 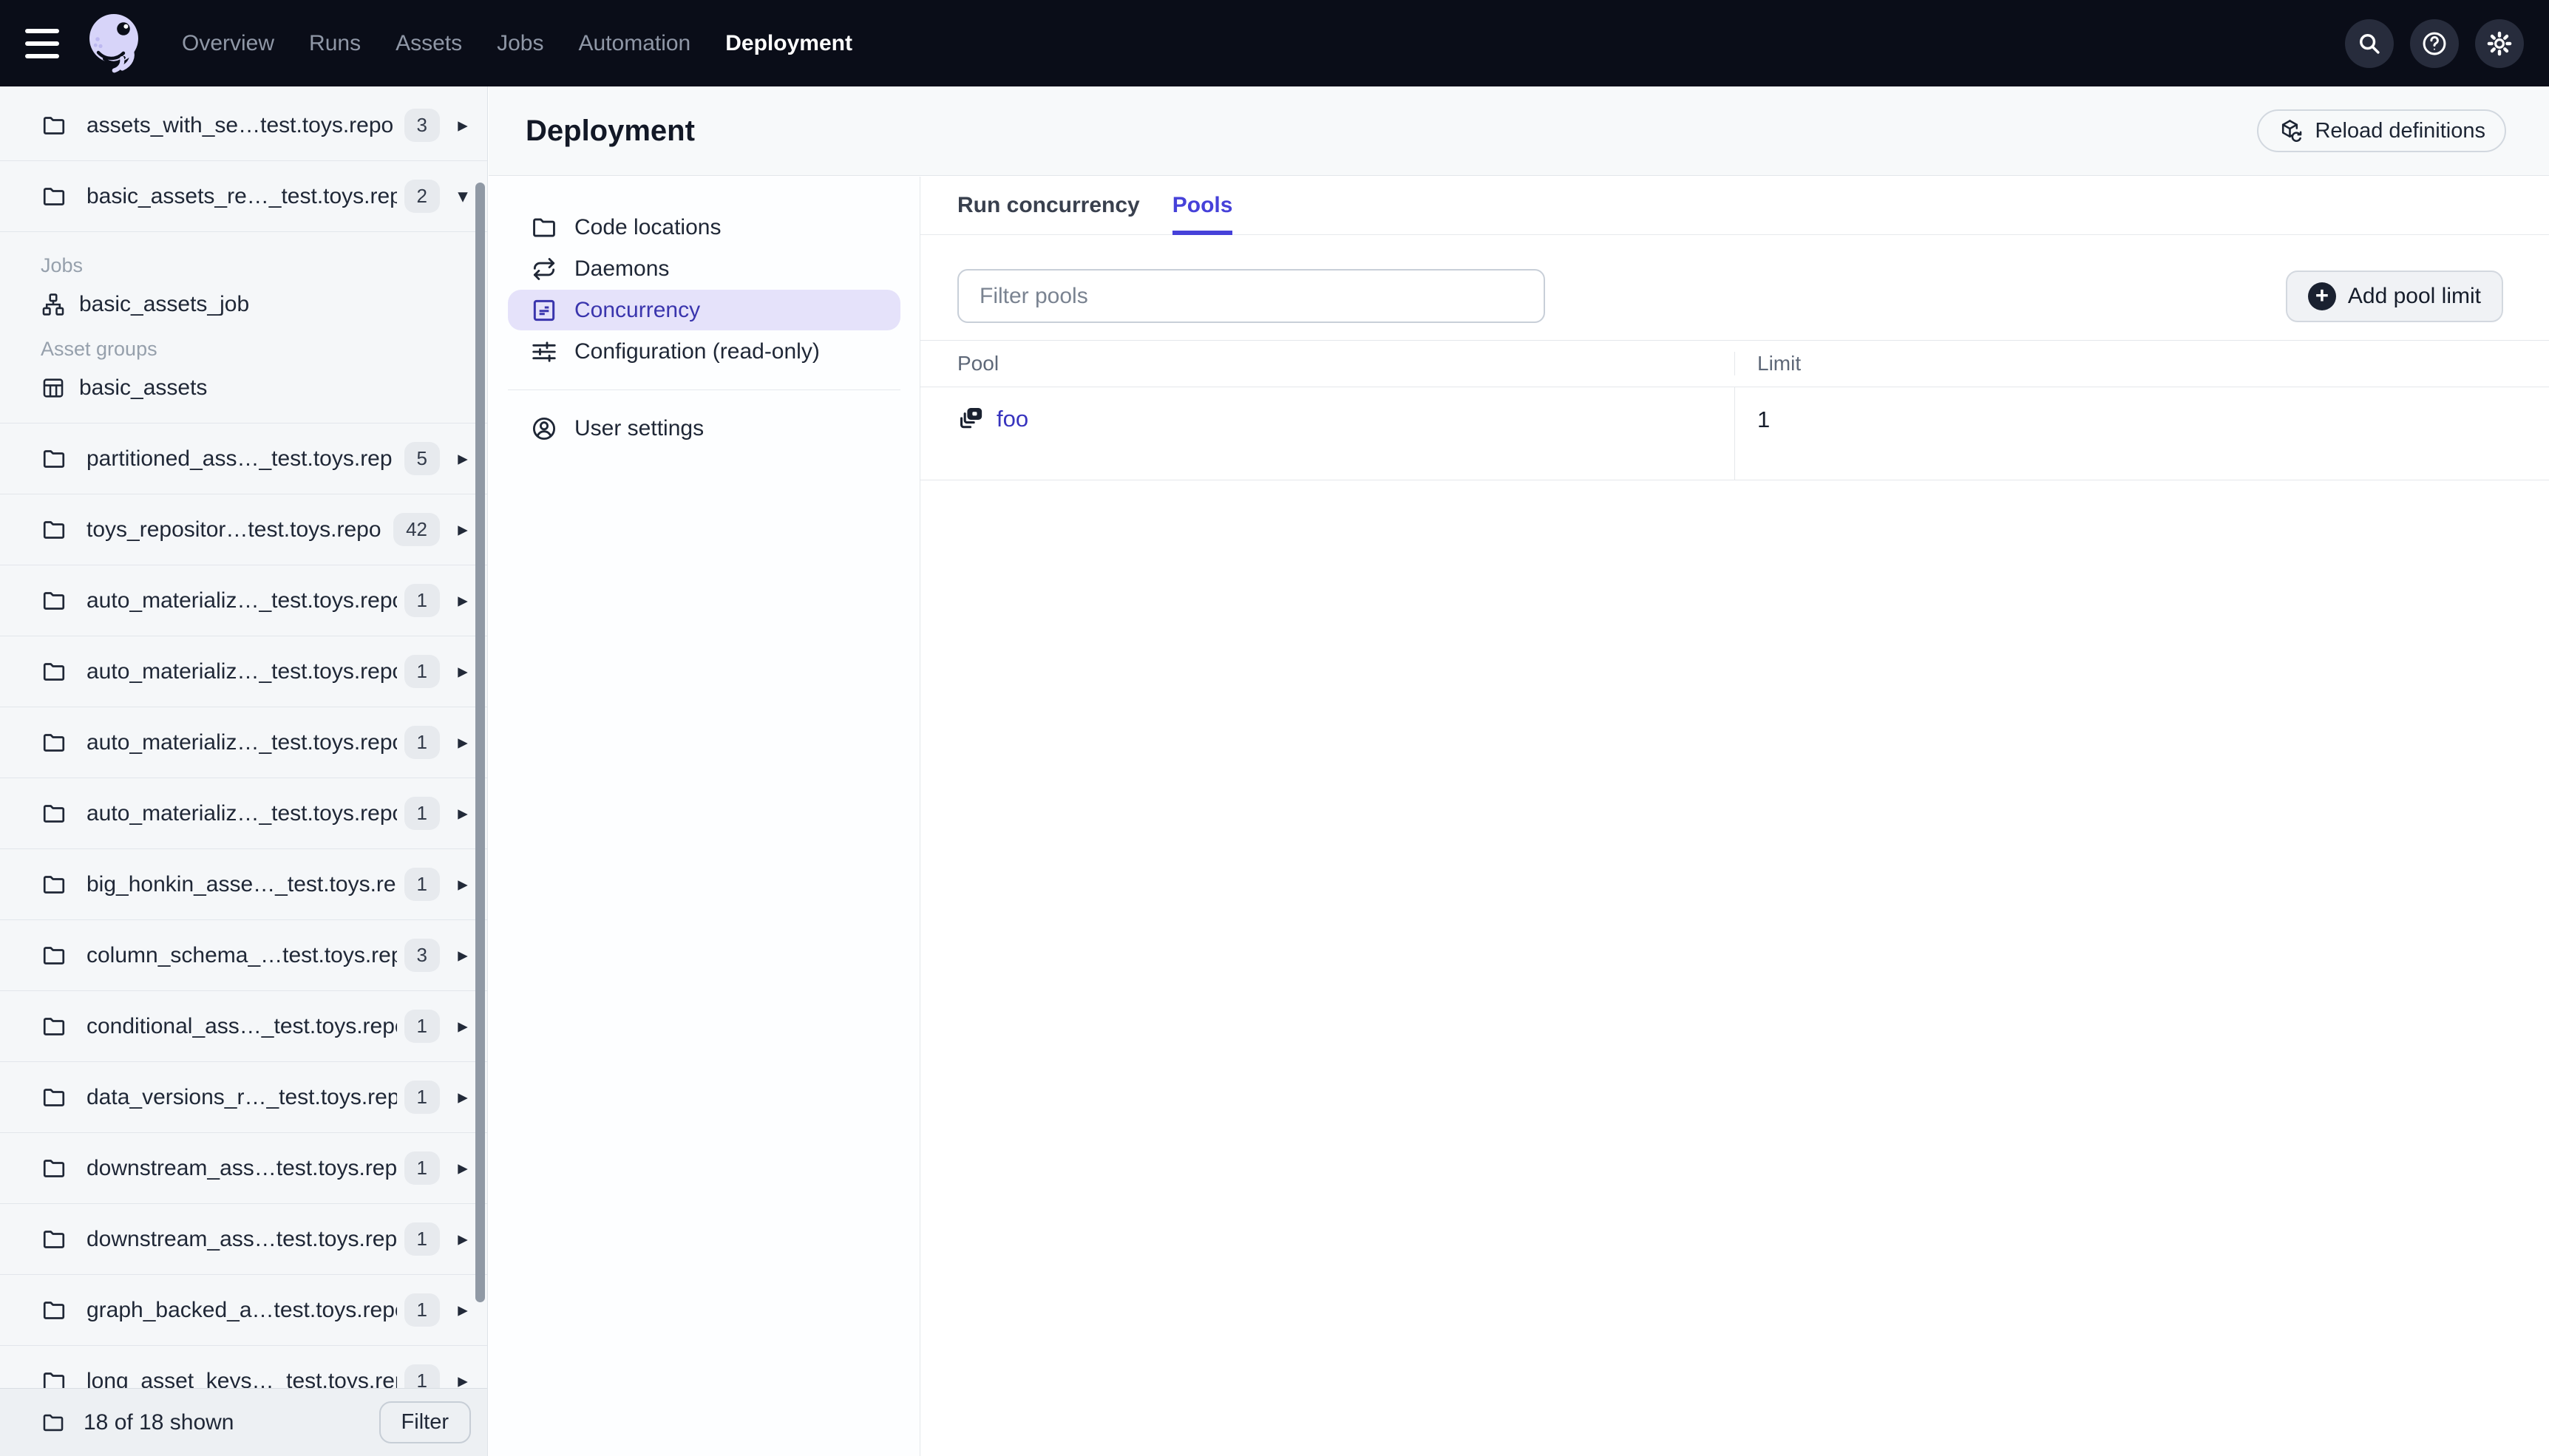 I want to click on nav-item-assets: Assets, so click(x=429, y=43).